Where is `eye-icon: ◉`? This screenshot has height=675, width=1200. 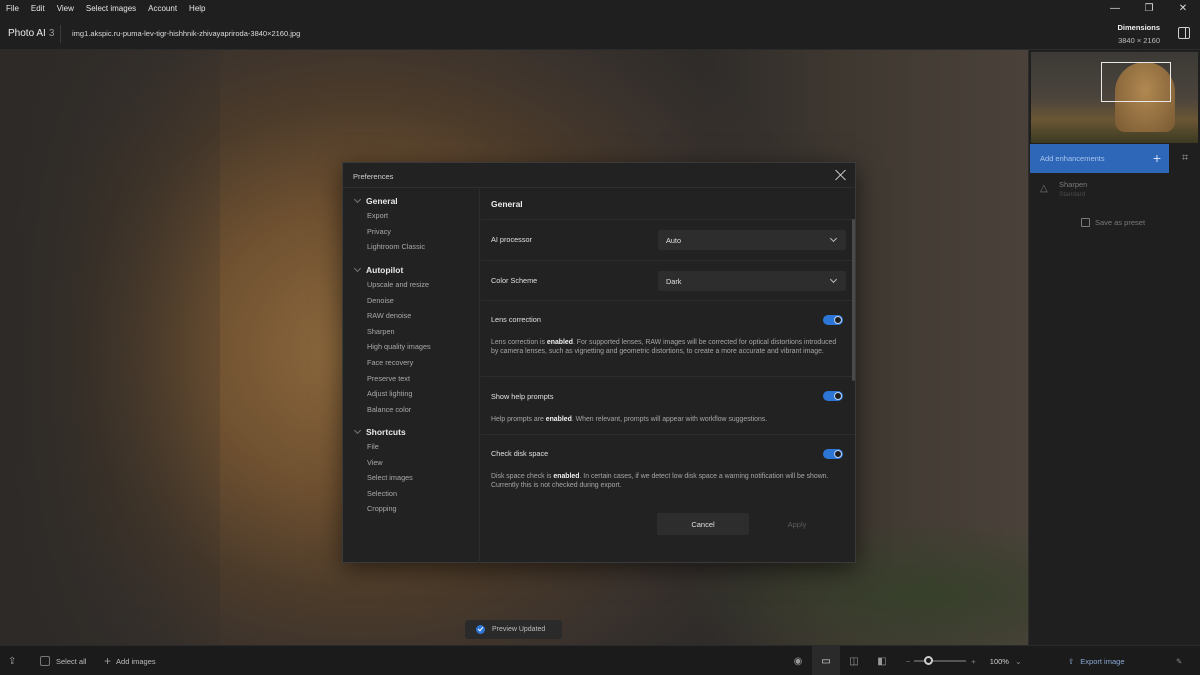 eye-icon: ◉ is located at coordinates (798, 660).